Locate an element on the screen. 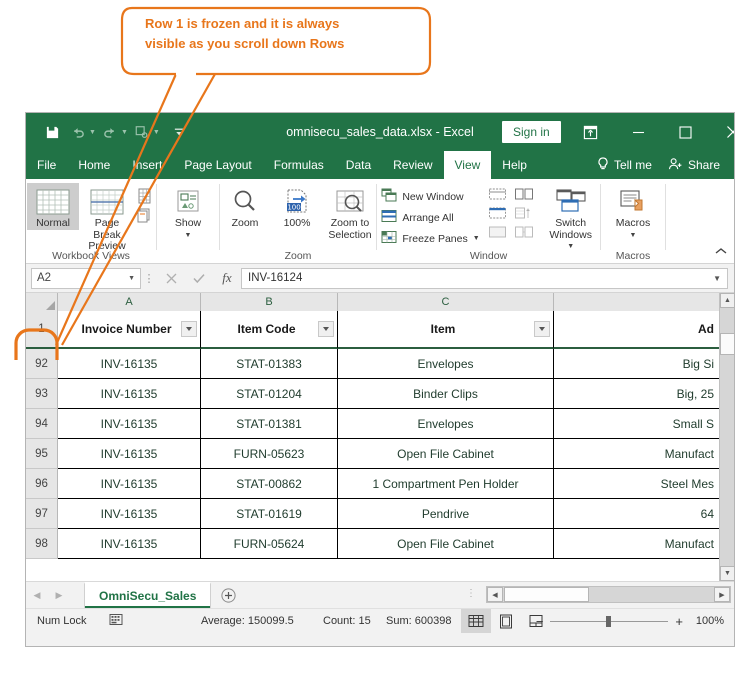  filter-dropdown-c-icon is located at coordinates (542, 329).